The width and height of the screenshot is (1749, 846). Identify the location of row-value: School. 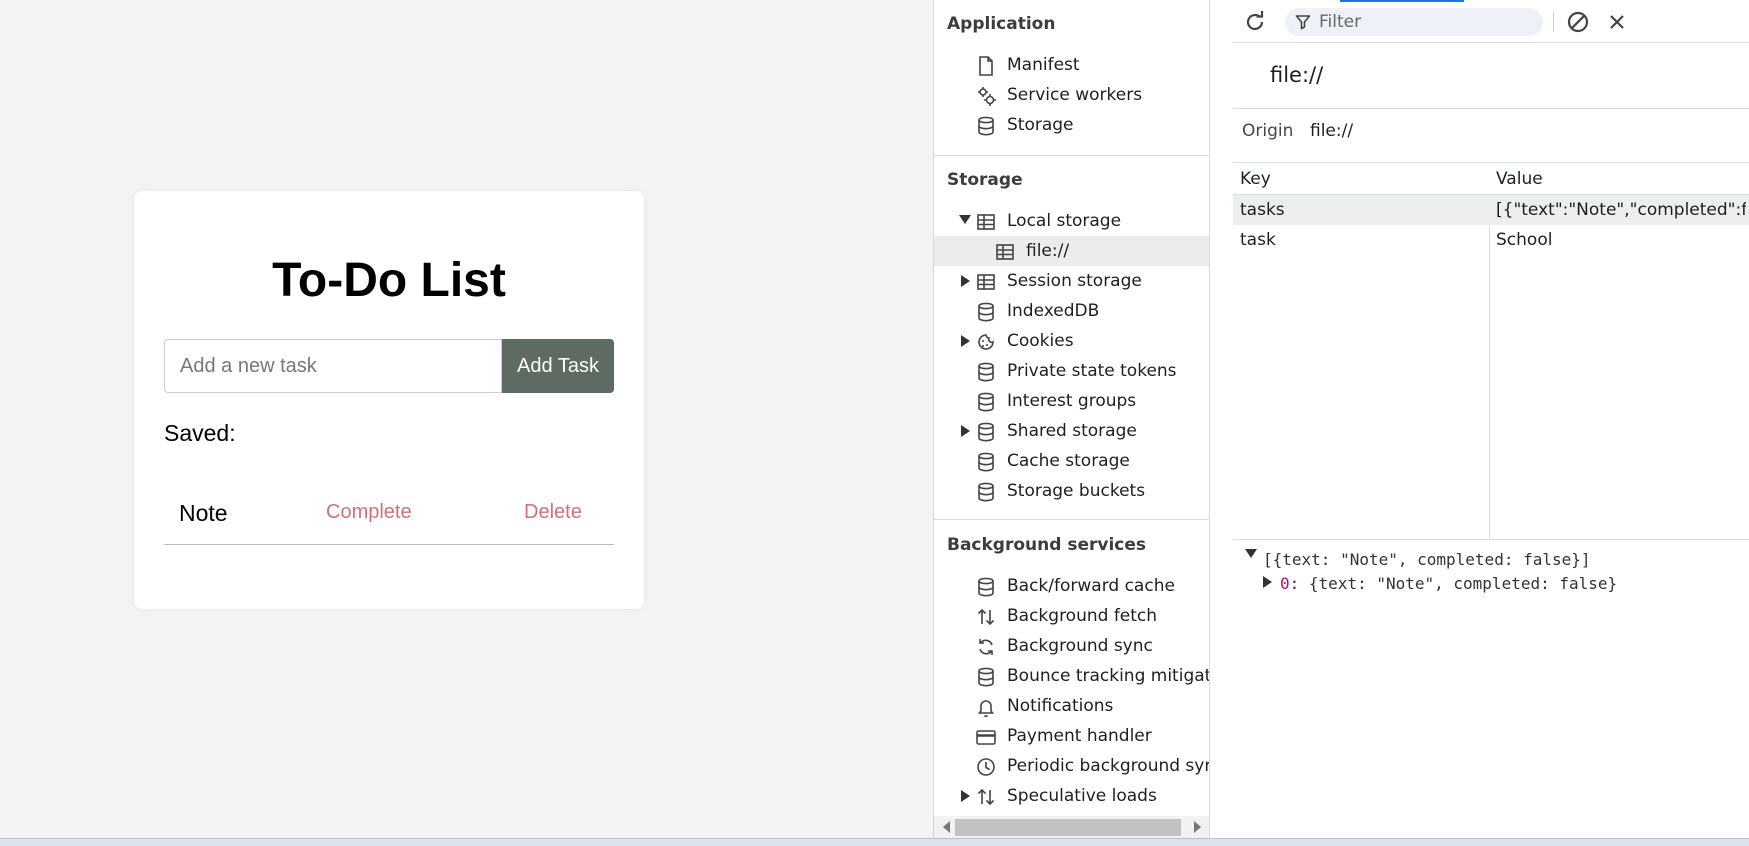
(1524, 240).